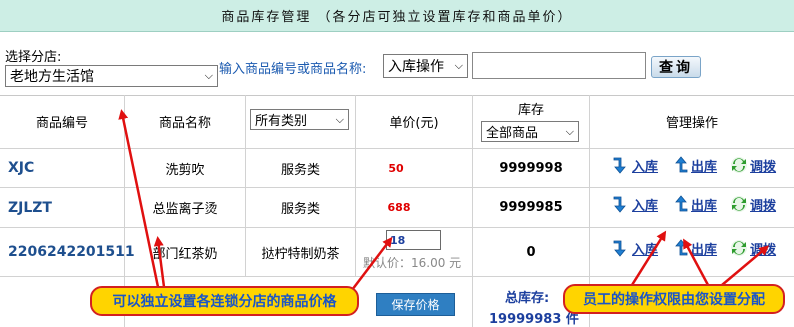 The height and width of the screenshot is (327, 794). What do you see at coordinates (530, 110) in the screenshot?
I see `column-header-stock: 库存` at bounding box center [530, 110].